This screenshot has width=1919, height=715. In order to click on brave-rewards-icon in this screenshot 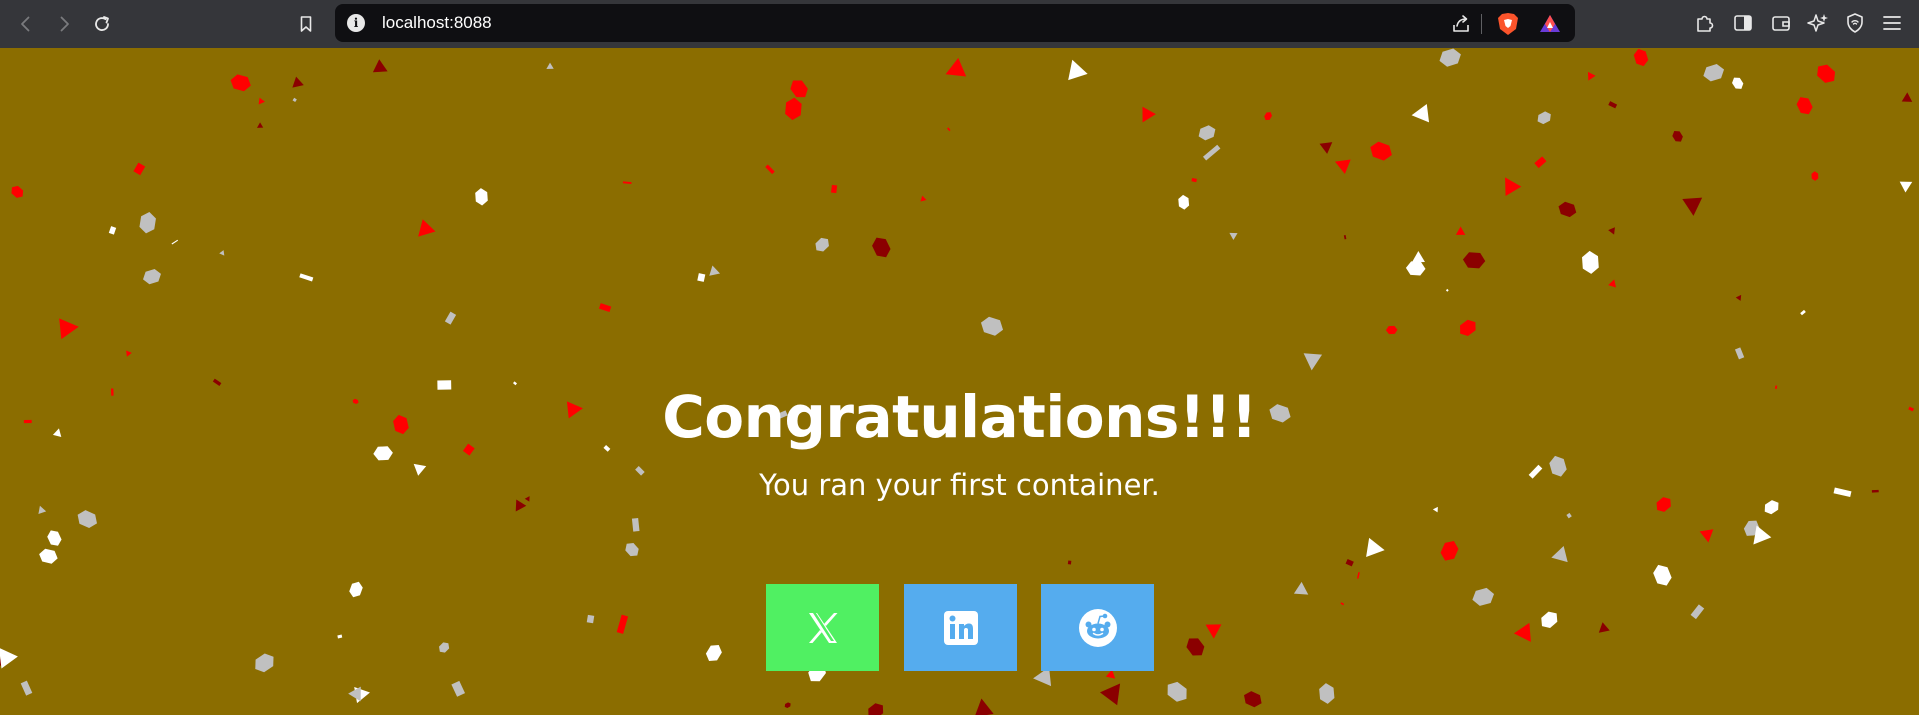, I will do `click(1550, 24)`.